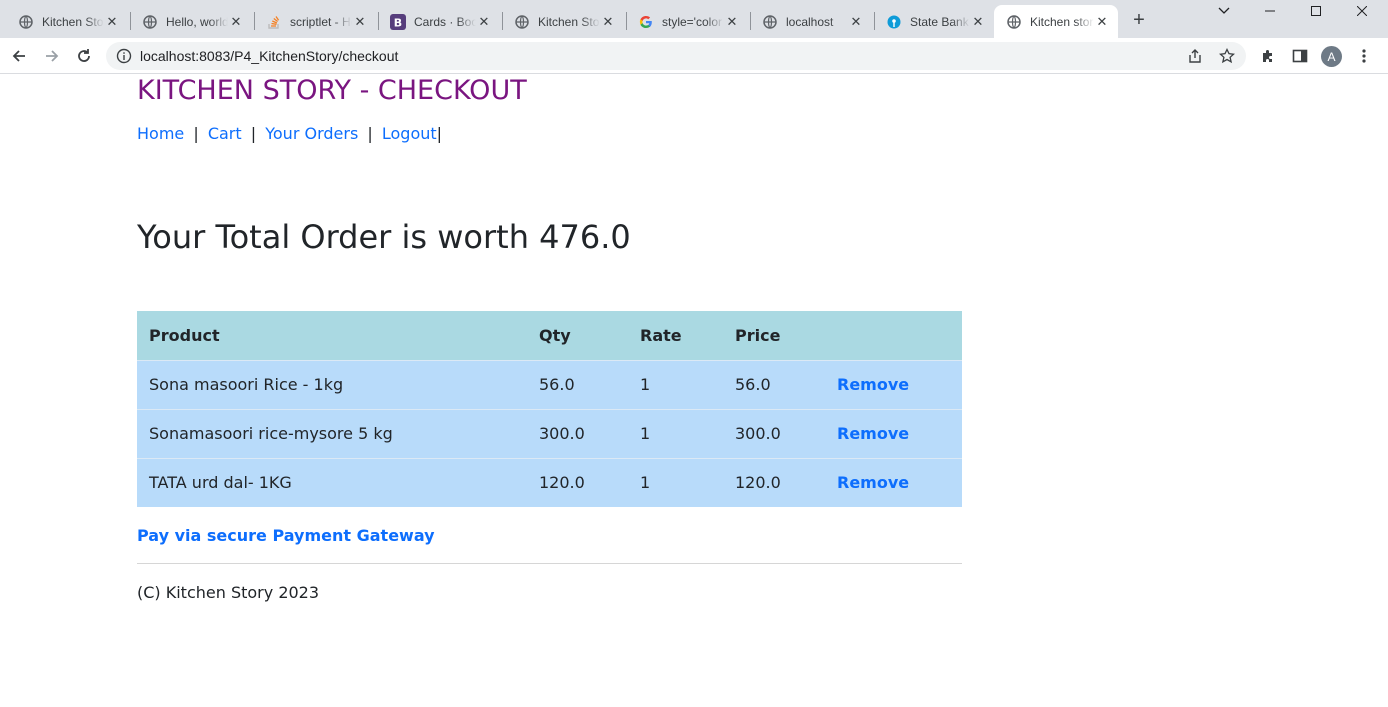 Image resolution: width=1388 pixels, height=707 pixels. I want to click on browser-tab: State Bank ✕, so click(934, 21).